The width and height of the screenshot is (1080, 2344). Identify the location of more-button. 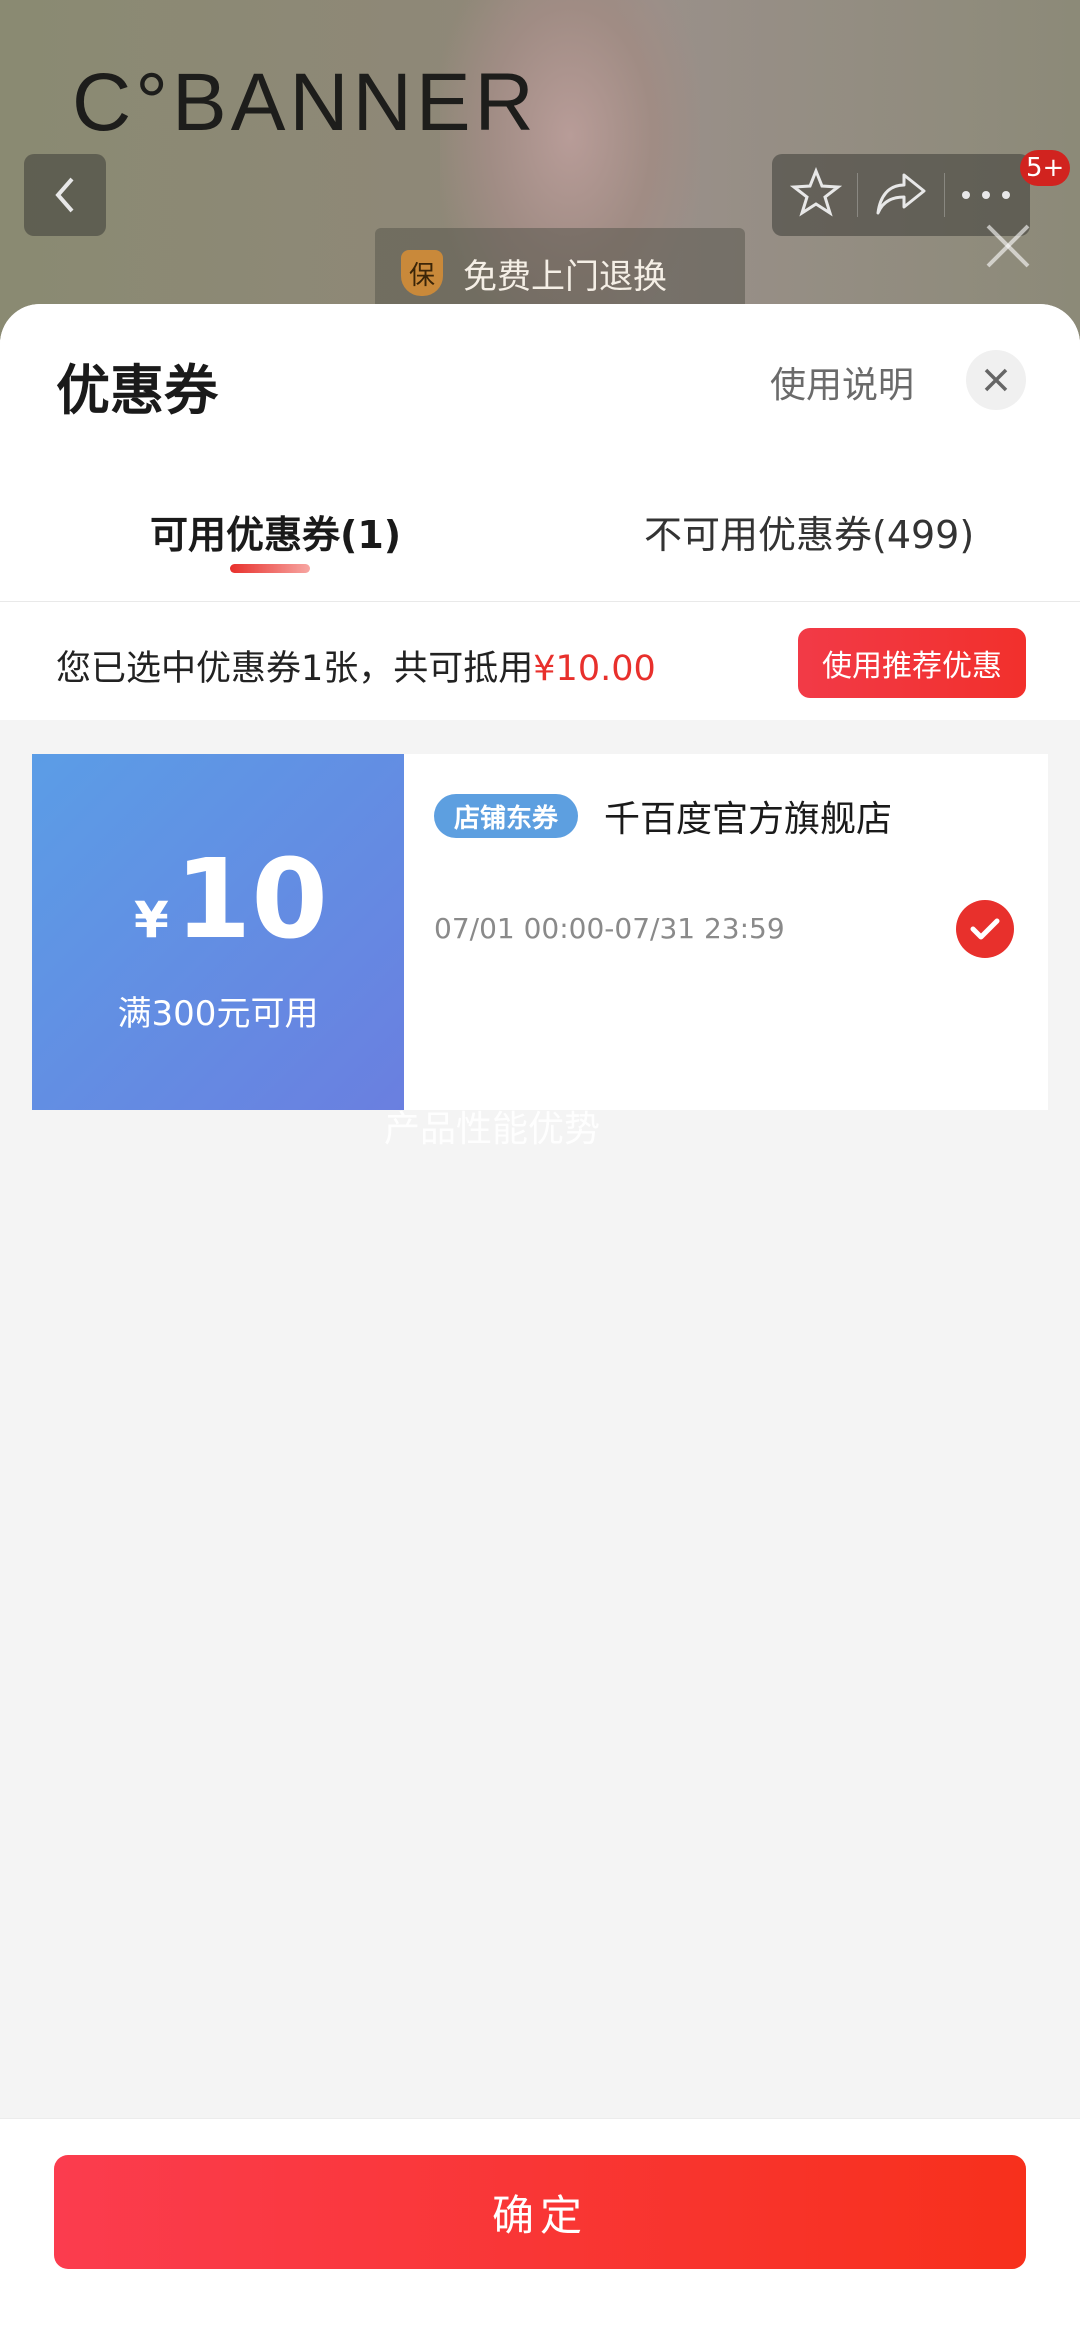
(986, 195).